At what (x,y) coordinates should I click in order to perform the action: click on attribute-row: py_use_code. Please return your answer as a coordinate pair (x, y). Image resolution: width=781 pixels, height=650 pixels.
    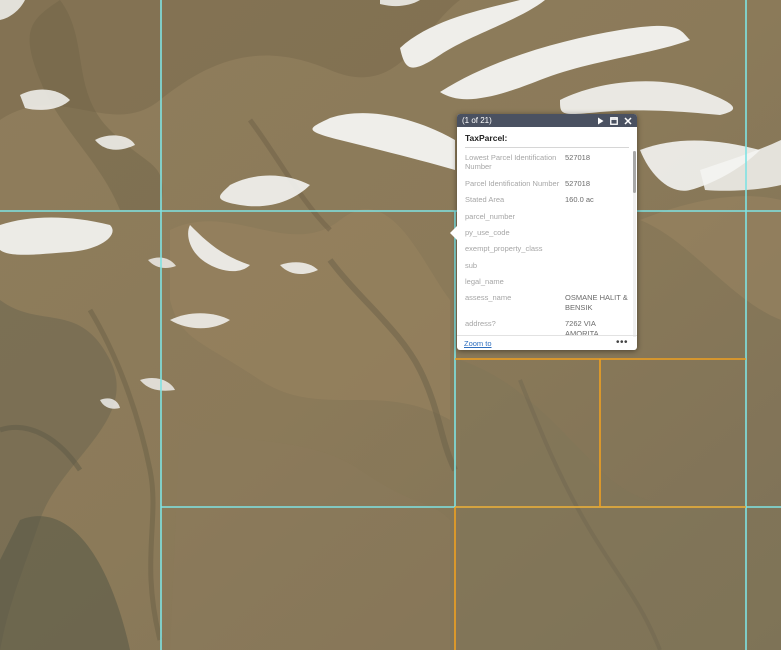
    Looking at the image, I should click on (547, 234).